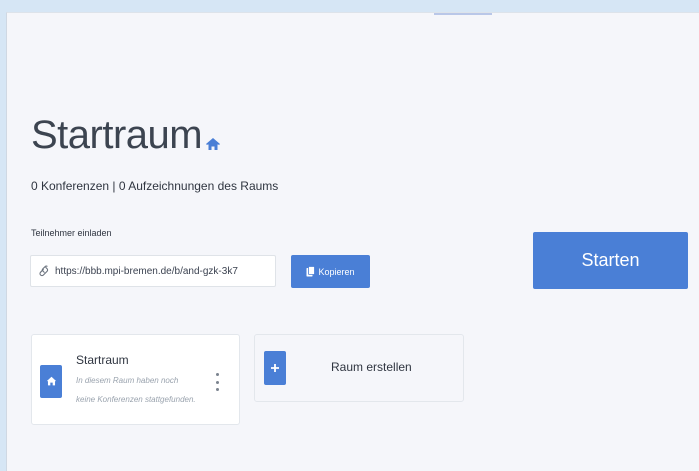  I want to click on more-vertical-icon, so click(217, 382).